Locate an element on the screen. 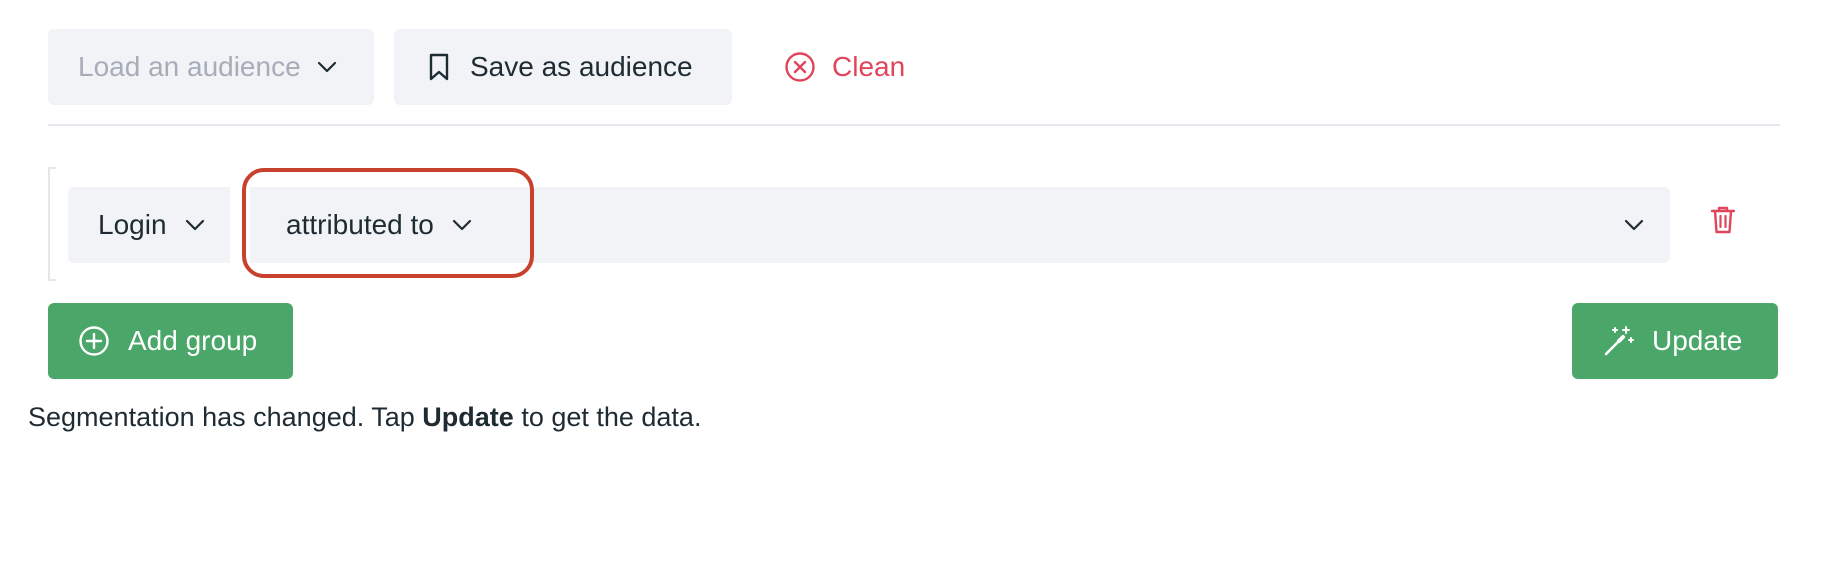  update-button: Update is located at coordinates (1675, 341).